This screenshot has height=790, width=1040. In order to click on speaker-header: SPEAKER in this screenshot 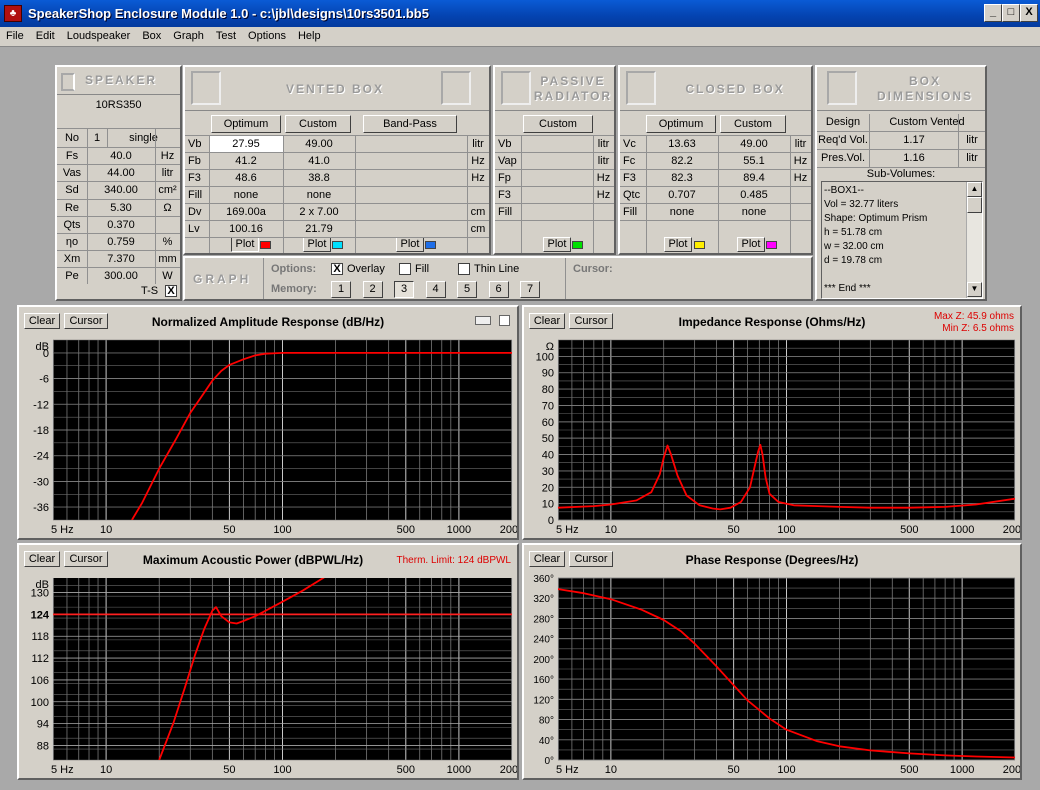, I will do `click(118, 81)`.